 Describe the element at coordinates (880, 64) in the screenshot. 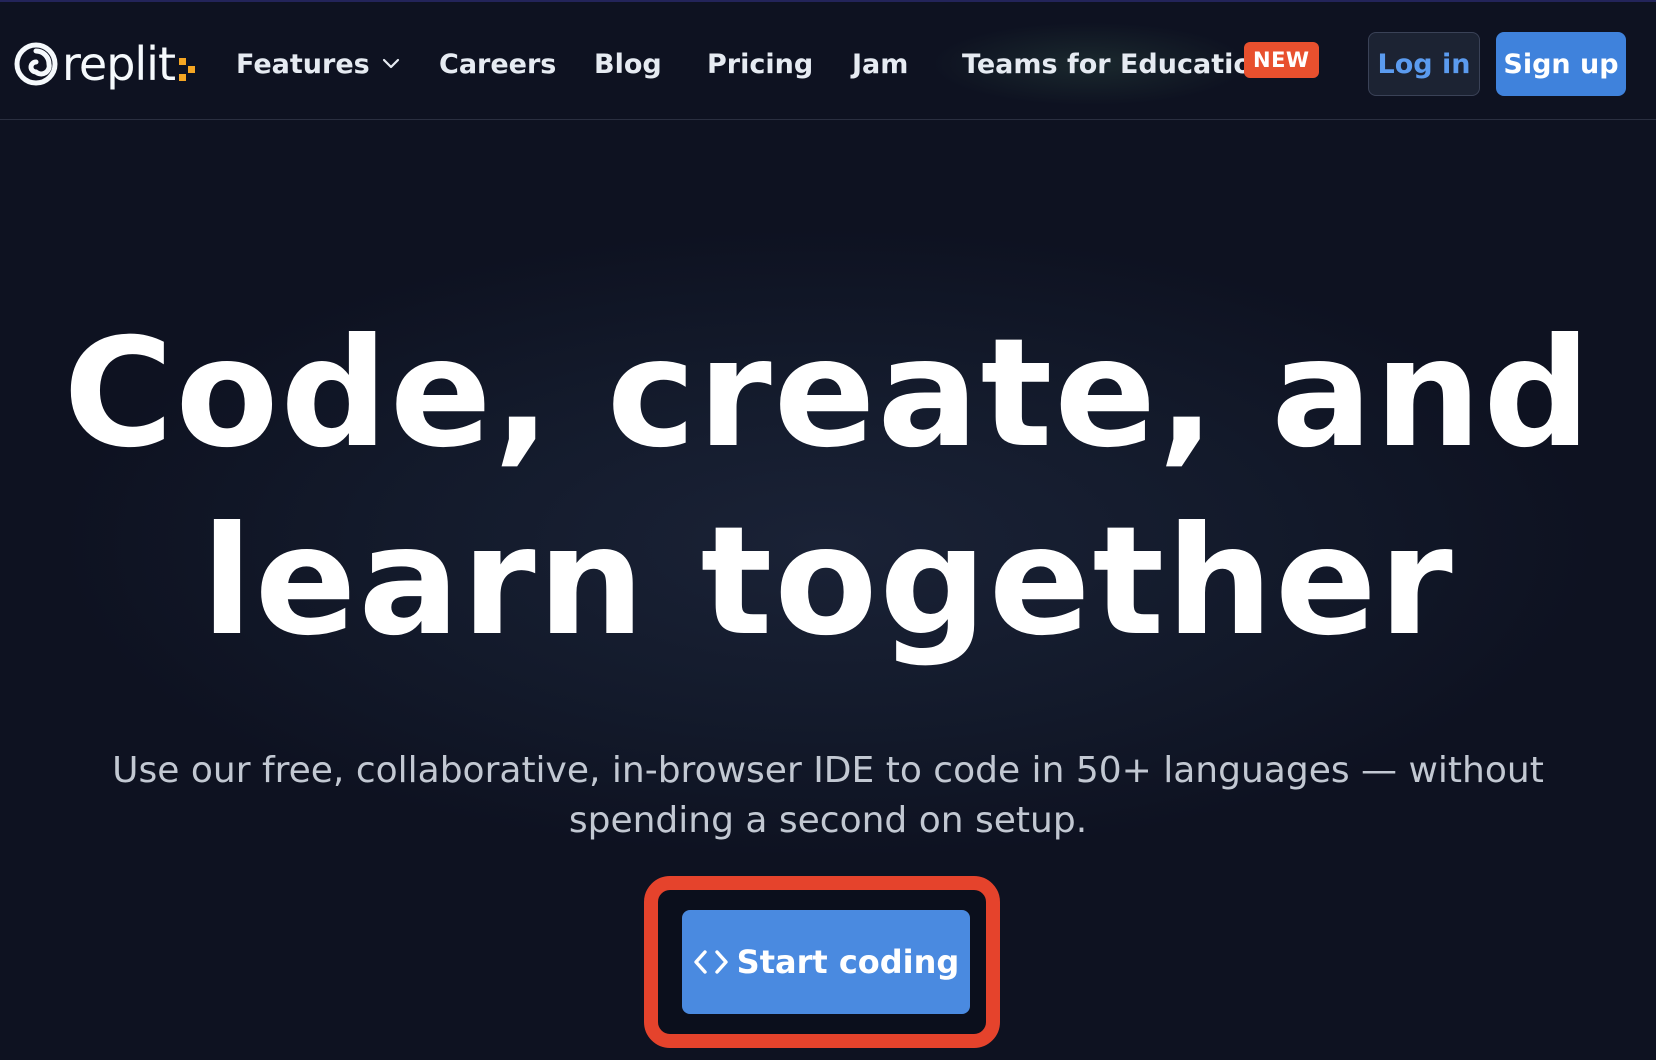

I see `nav-jam: Jam` at that location.